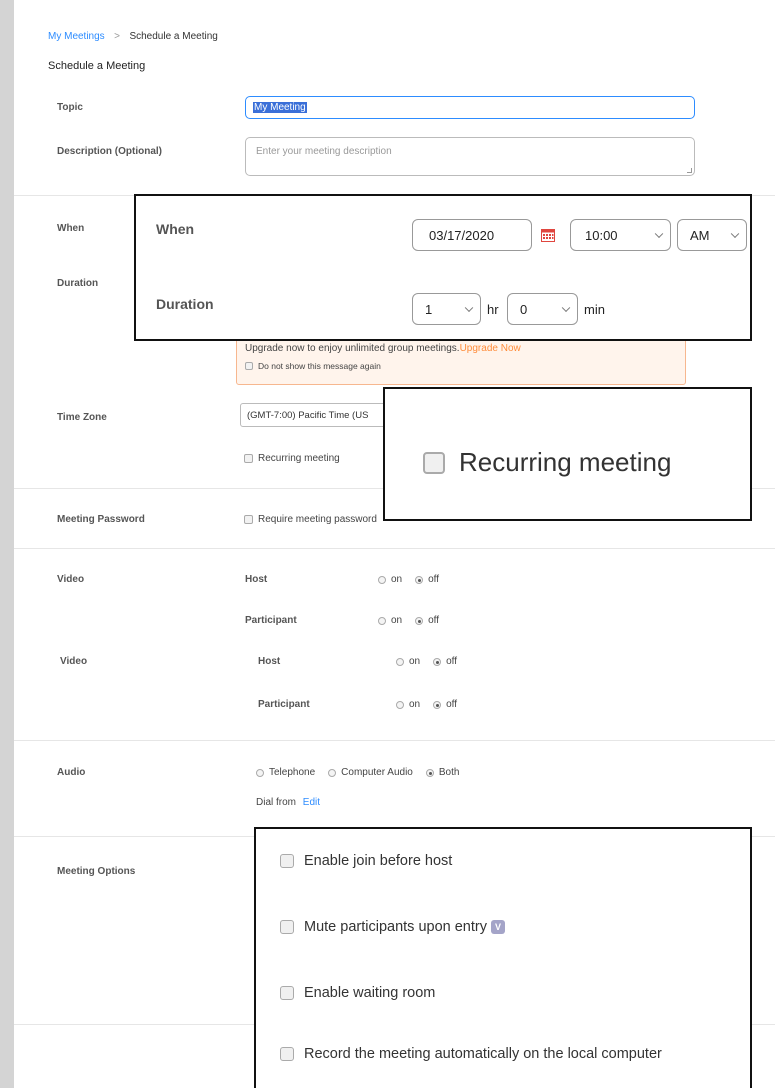  I want to click on when-label: When, so click(71, 228).